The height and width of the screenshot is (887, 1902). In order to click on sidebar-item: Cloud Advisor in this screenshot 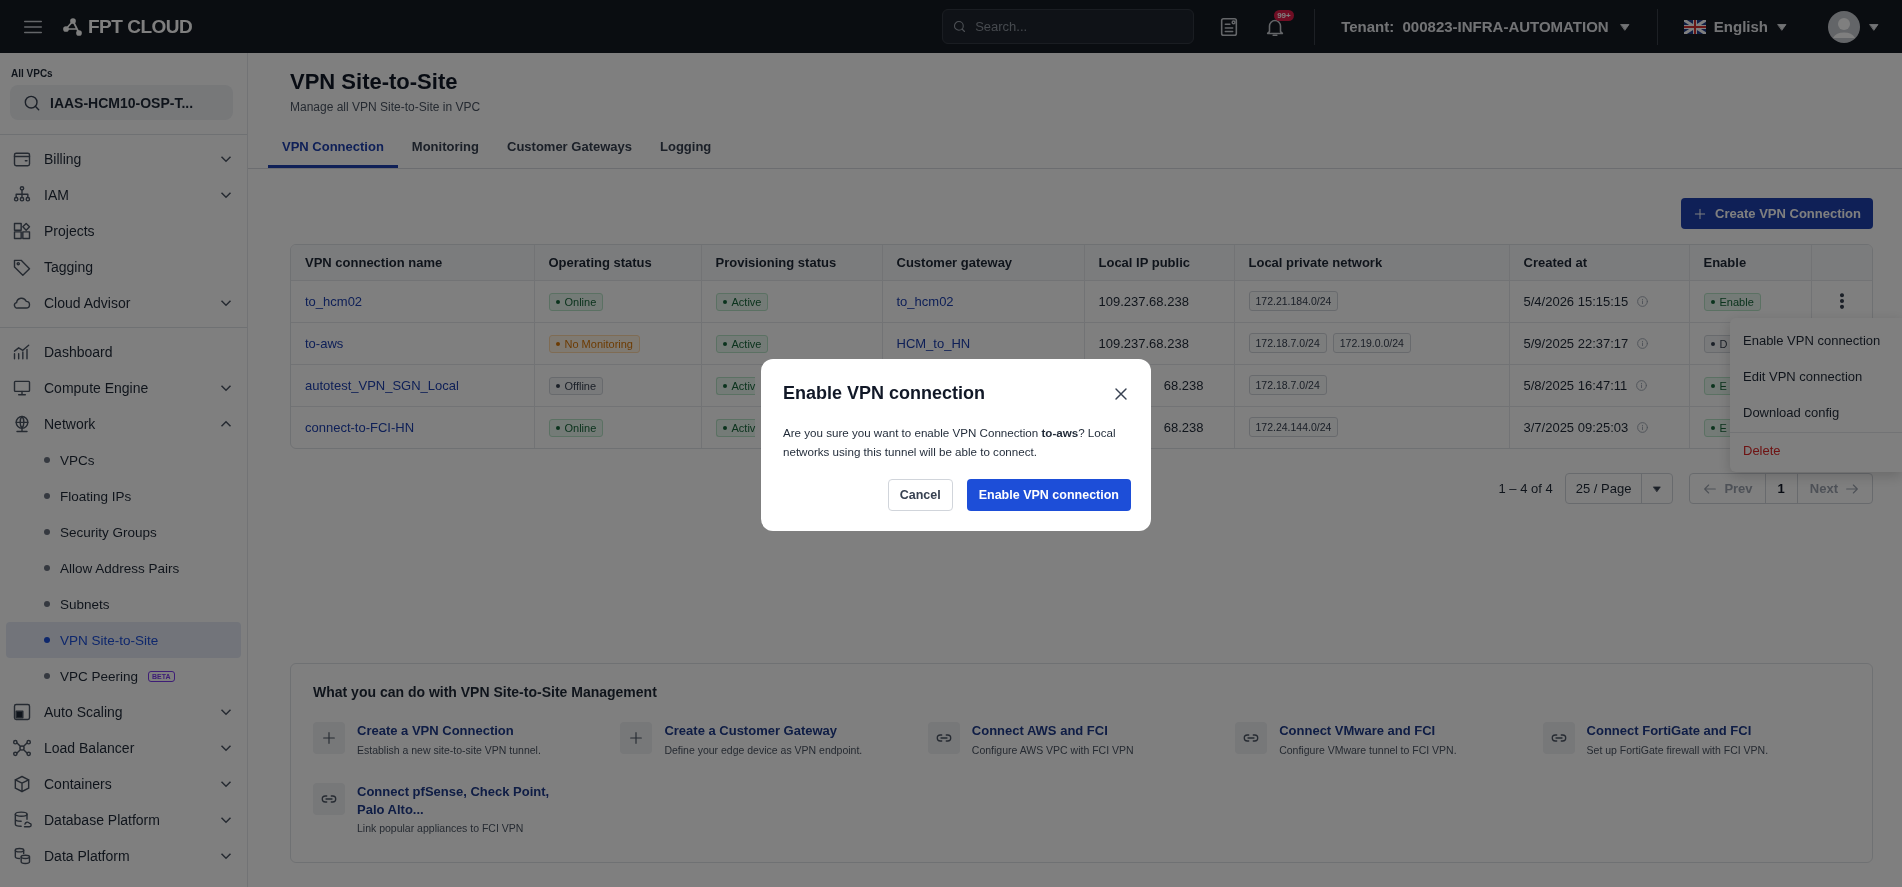, I will do `click(123, 303)`.